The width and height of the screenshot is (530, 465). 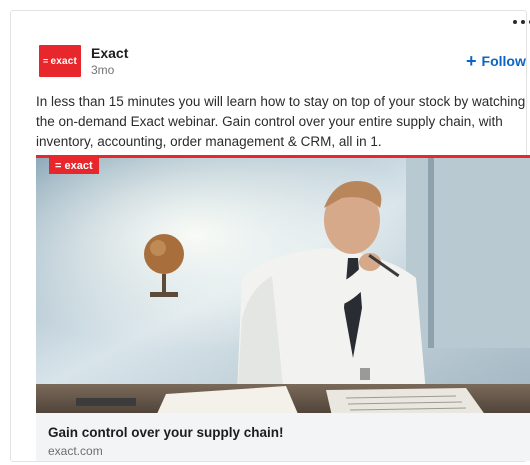 I want to click on company-meta: Exact 3mo, so click(x=109, y=61).